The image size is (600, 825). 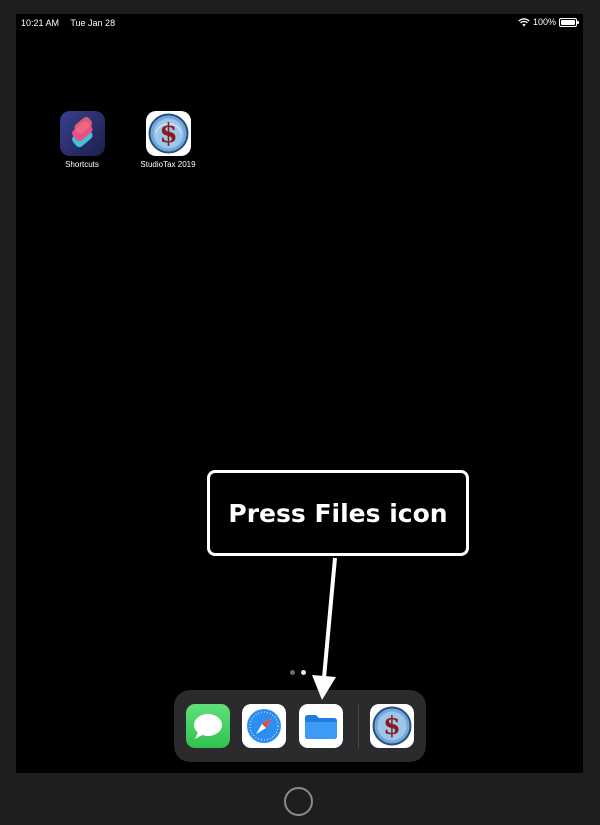 What do you see at coordinates (303, 672) in the screenshot?
I see `page-dot-active` at bounding box center [303, 672].